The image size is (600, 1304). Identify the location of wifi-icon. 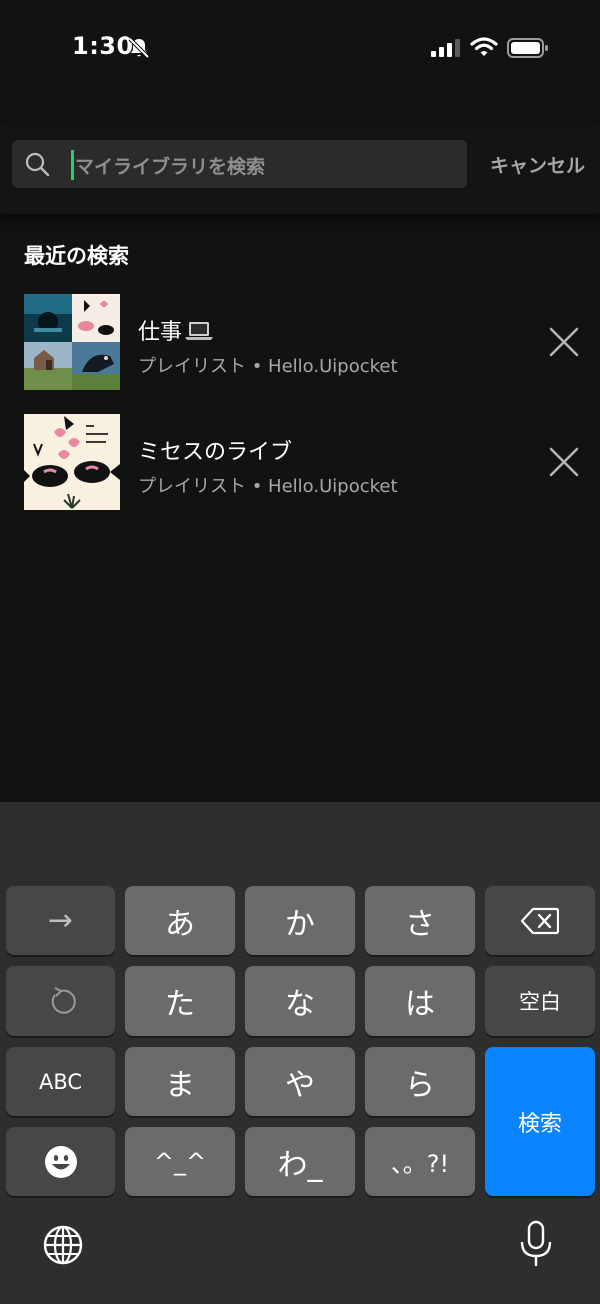
(484, 46).